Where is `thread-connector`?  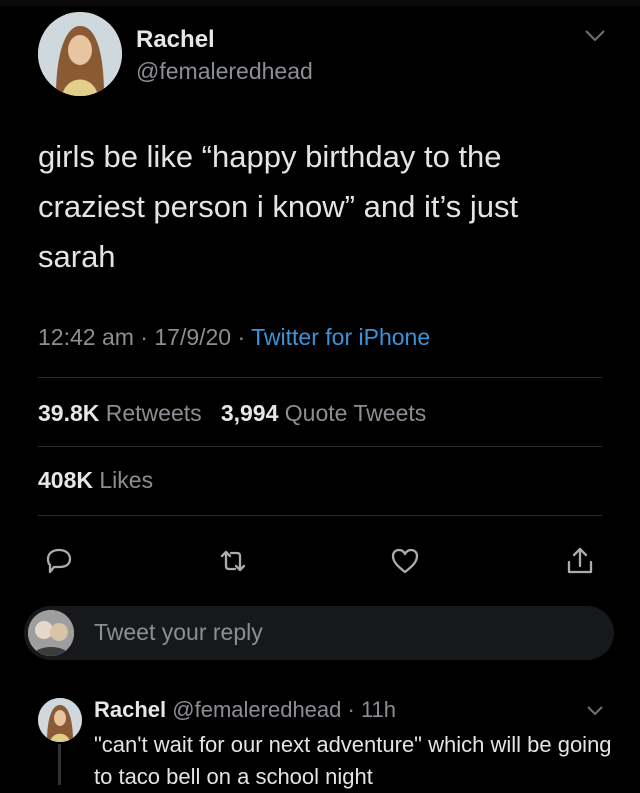
thread-connector is located at coordinates (59, 764).